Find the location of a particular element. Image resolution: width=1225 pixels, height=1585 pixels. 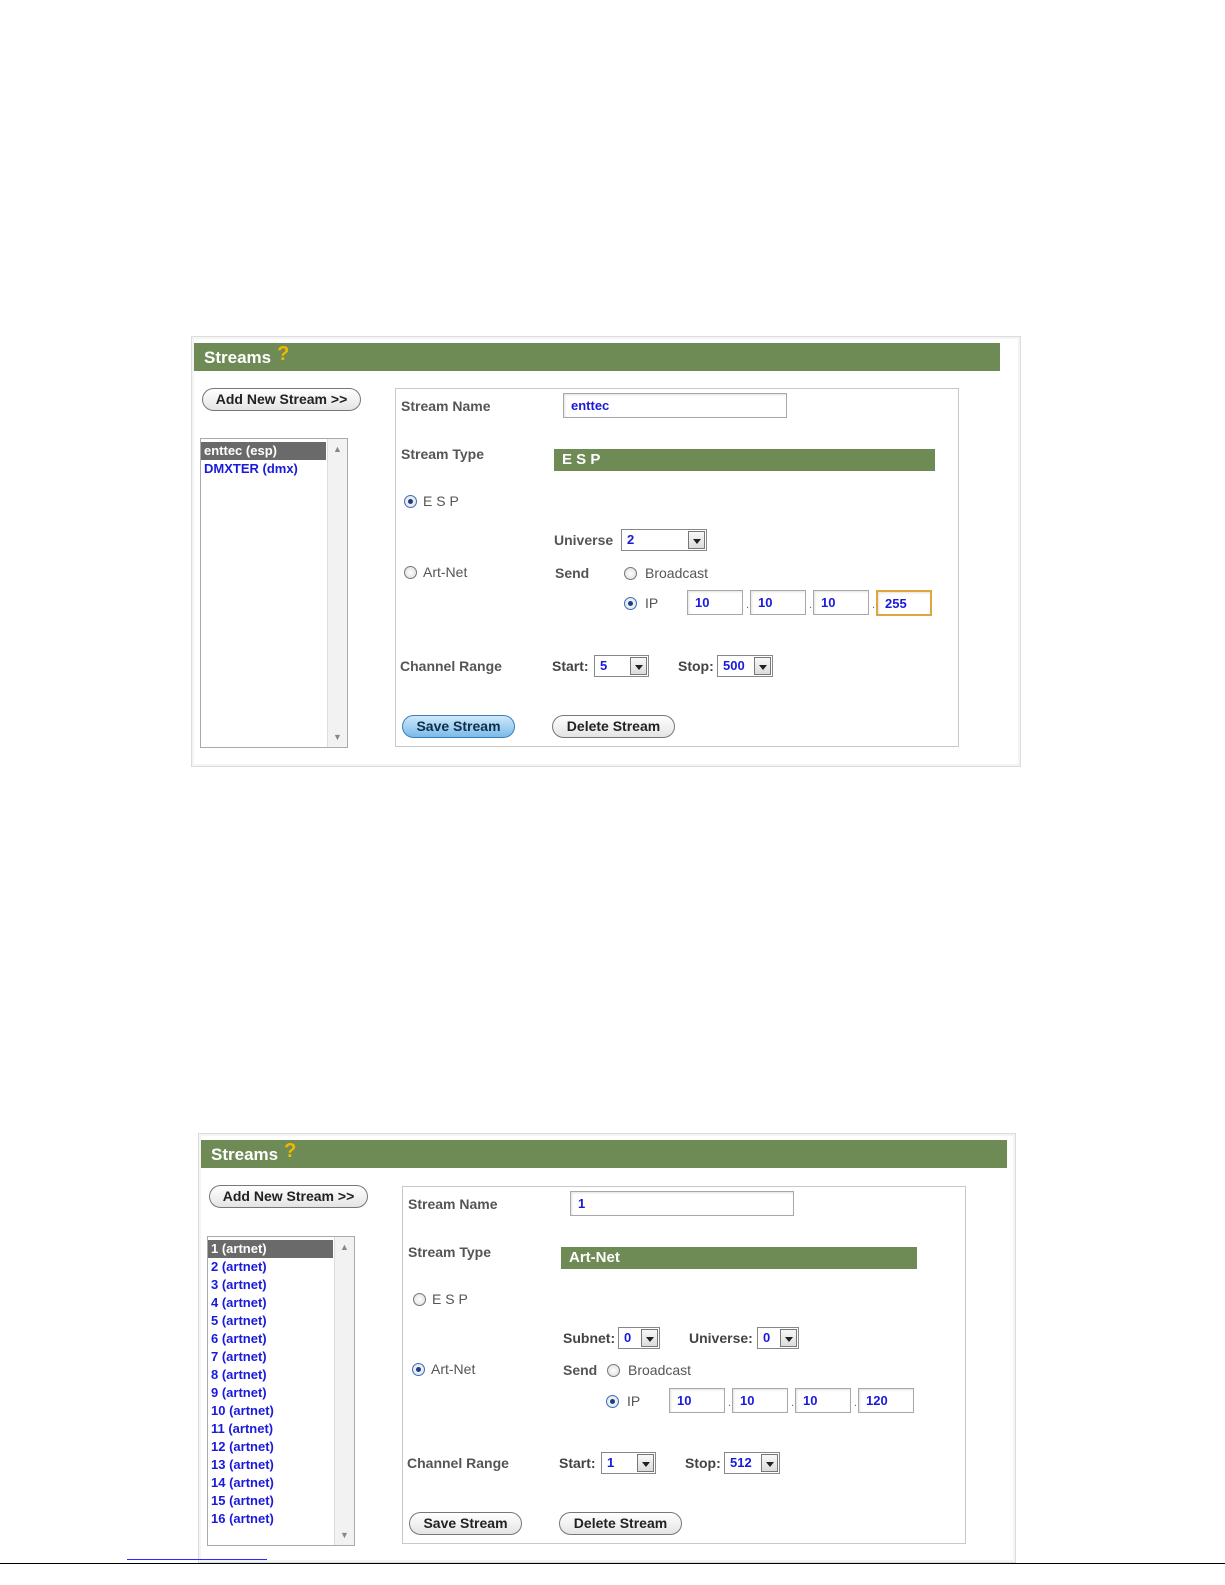

start-select: 1 is located at coordinates (628, 1463).